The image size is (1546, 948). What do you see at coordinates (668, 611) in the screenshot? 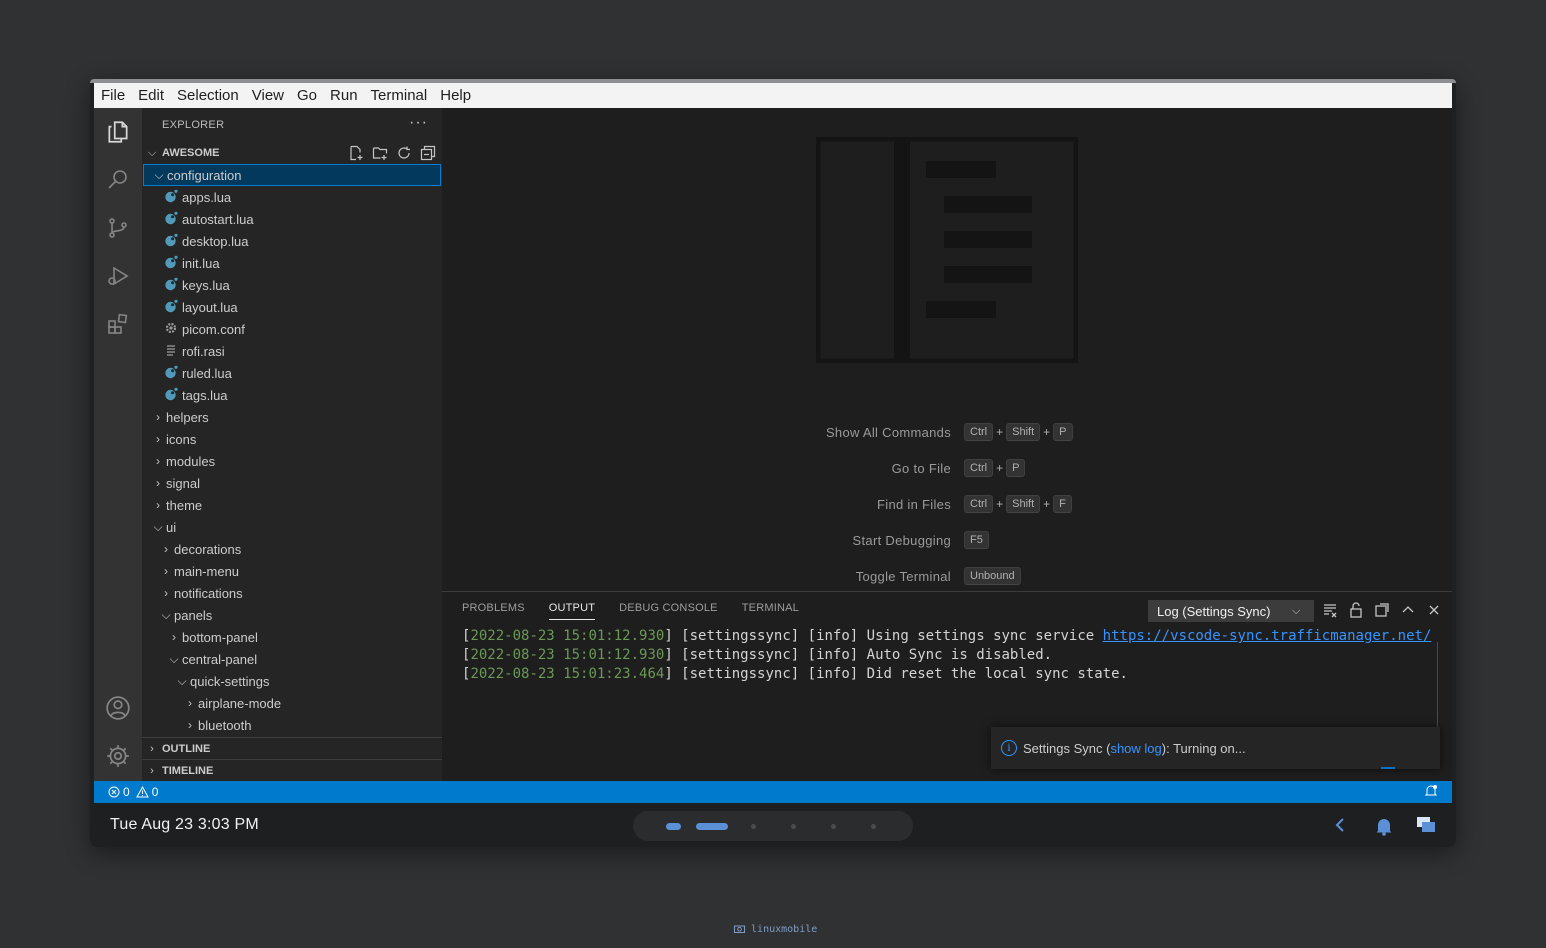
I see `tab-debug-console: DEBUG CONSOLE` at bounding box center [668, 611].